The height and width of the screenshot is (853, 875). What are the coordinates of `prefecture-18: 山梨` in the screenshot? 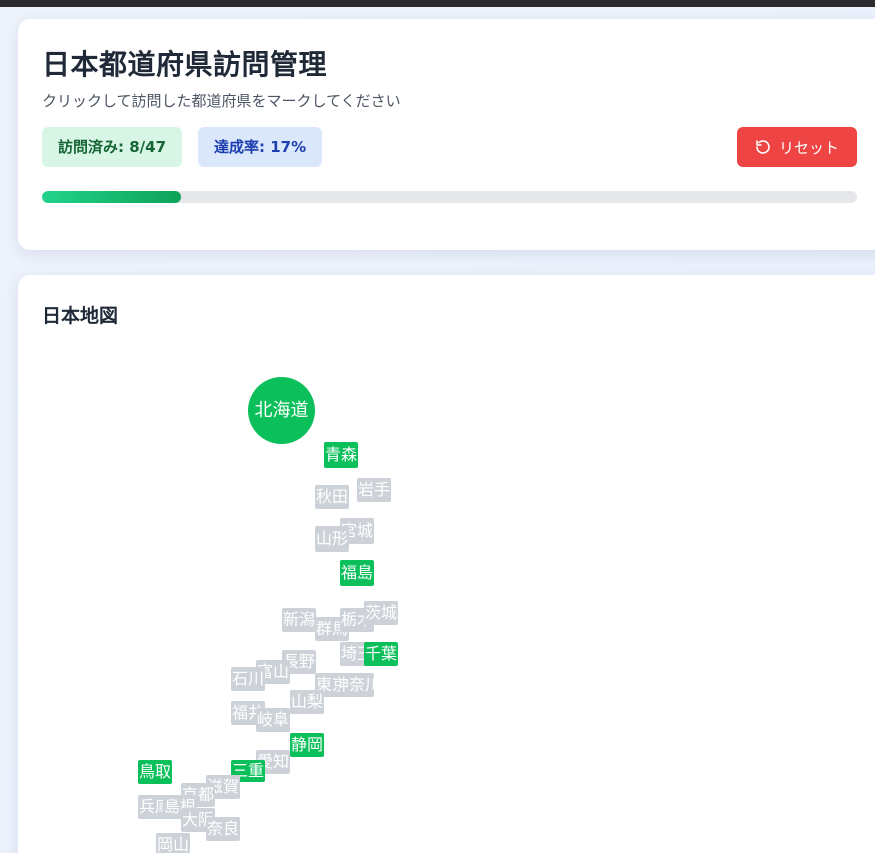 It's located at (307, 702).